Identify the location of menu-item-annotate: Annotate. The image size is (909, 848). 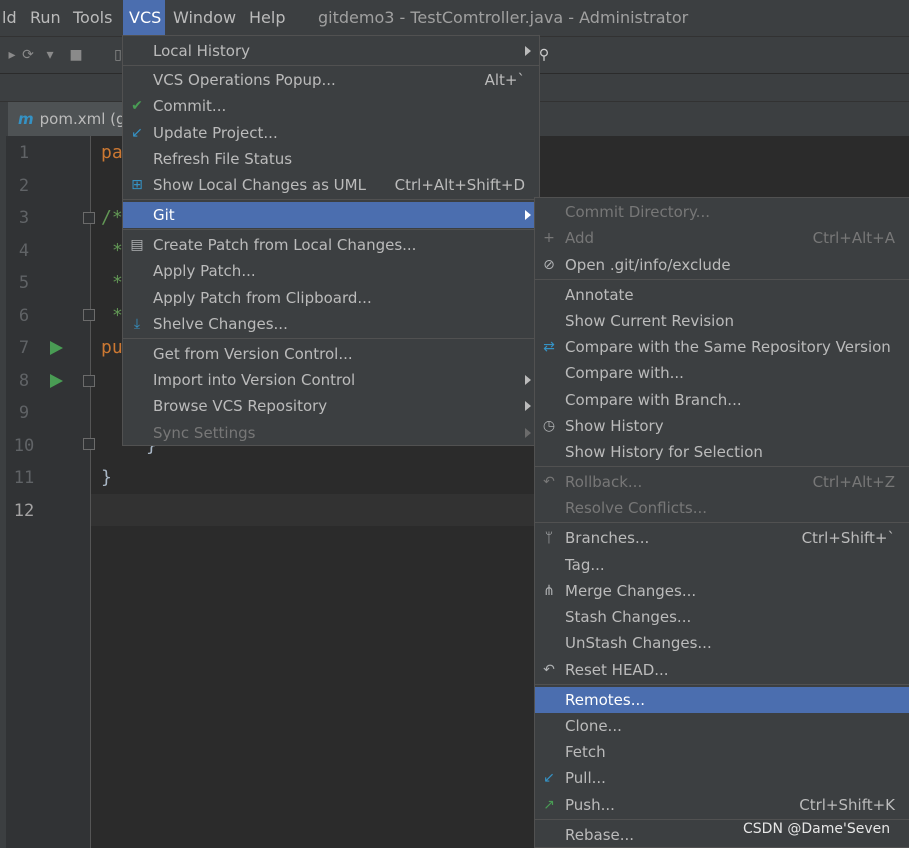
(722, 295).